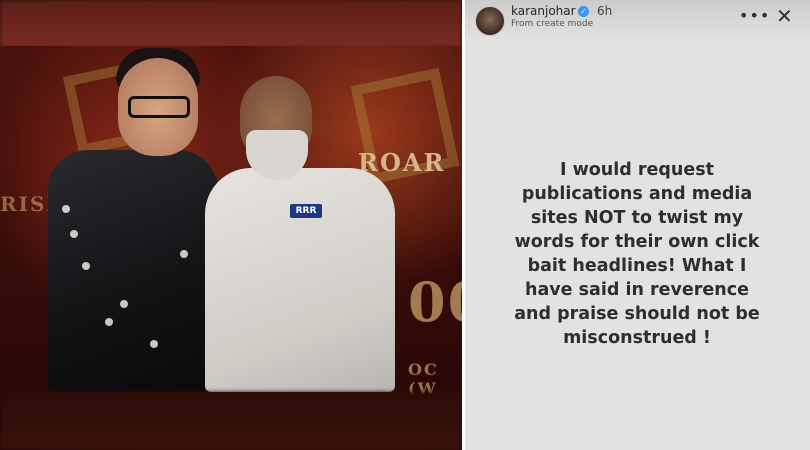 This screenshot has width=810, height=450. I want to click on glasses-icon, so click(159, 107).